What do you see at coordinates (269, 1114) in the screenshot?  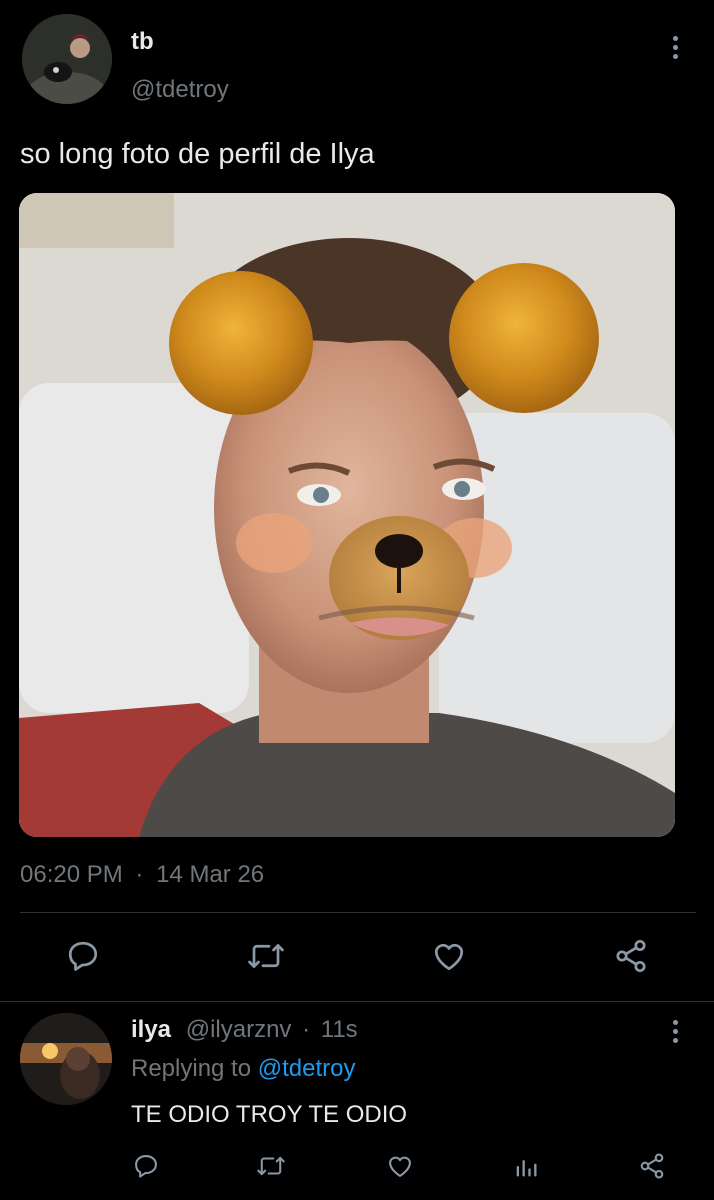 I see `reply-text: TE ODIO TROY TE ODIO` at bounding box center [269, 1114].